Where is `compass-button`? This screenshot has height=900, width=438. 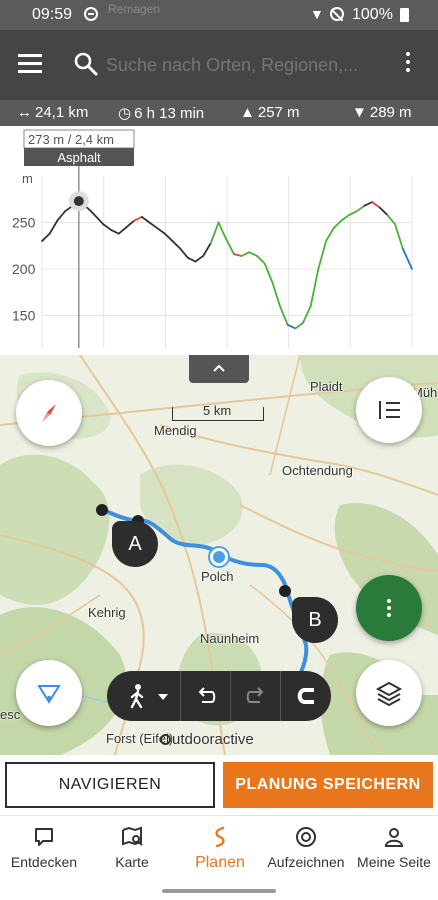
compass-button is located at coordinates (49, 413).